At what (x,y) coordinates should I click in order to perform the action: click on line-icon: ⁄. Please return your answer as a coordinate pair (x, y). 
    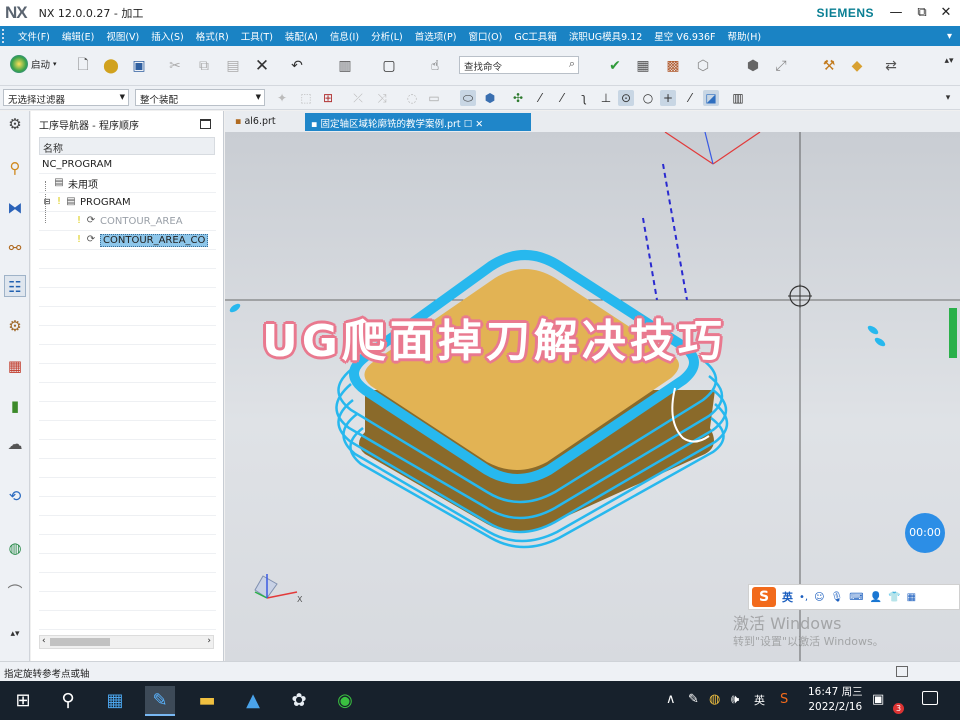
    Looking at the image, I should click on (540, 98).